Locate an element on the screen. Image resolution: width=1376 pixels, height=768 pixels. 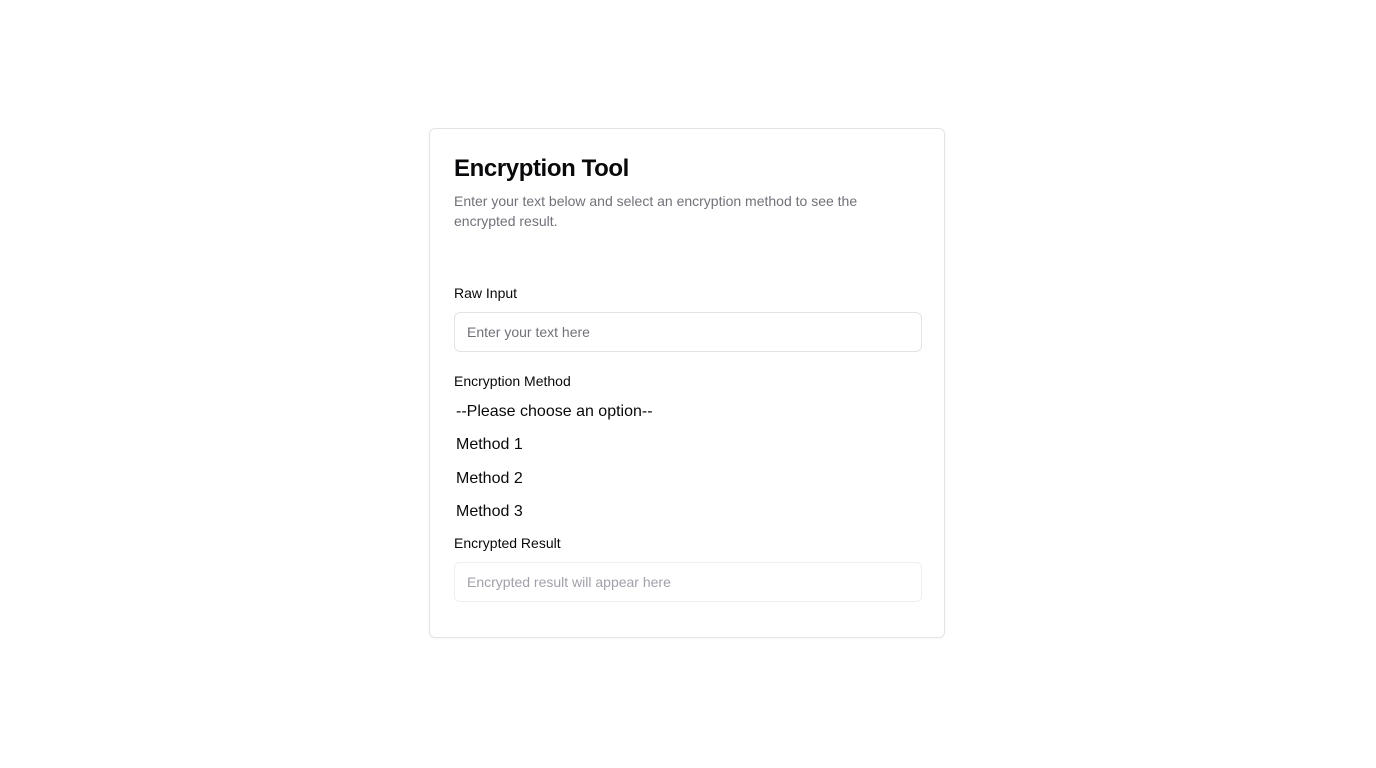
encryption-method-label: Encryption Method is located at coordinates (512, 381).